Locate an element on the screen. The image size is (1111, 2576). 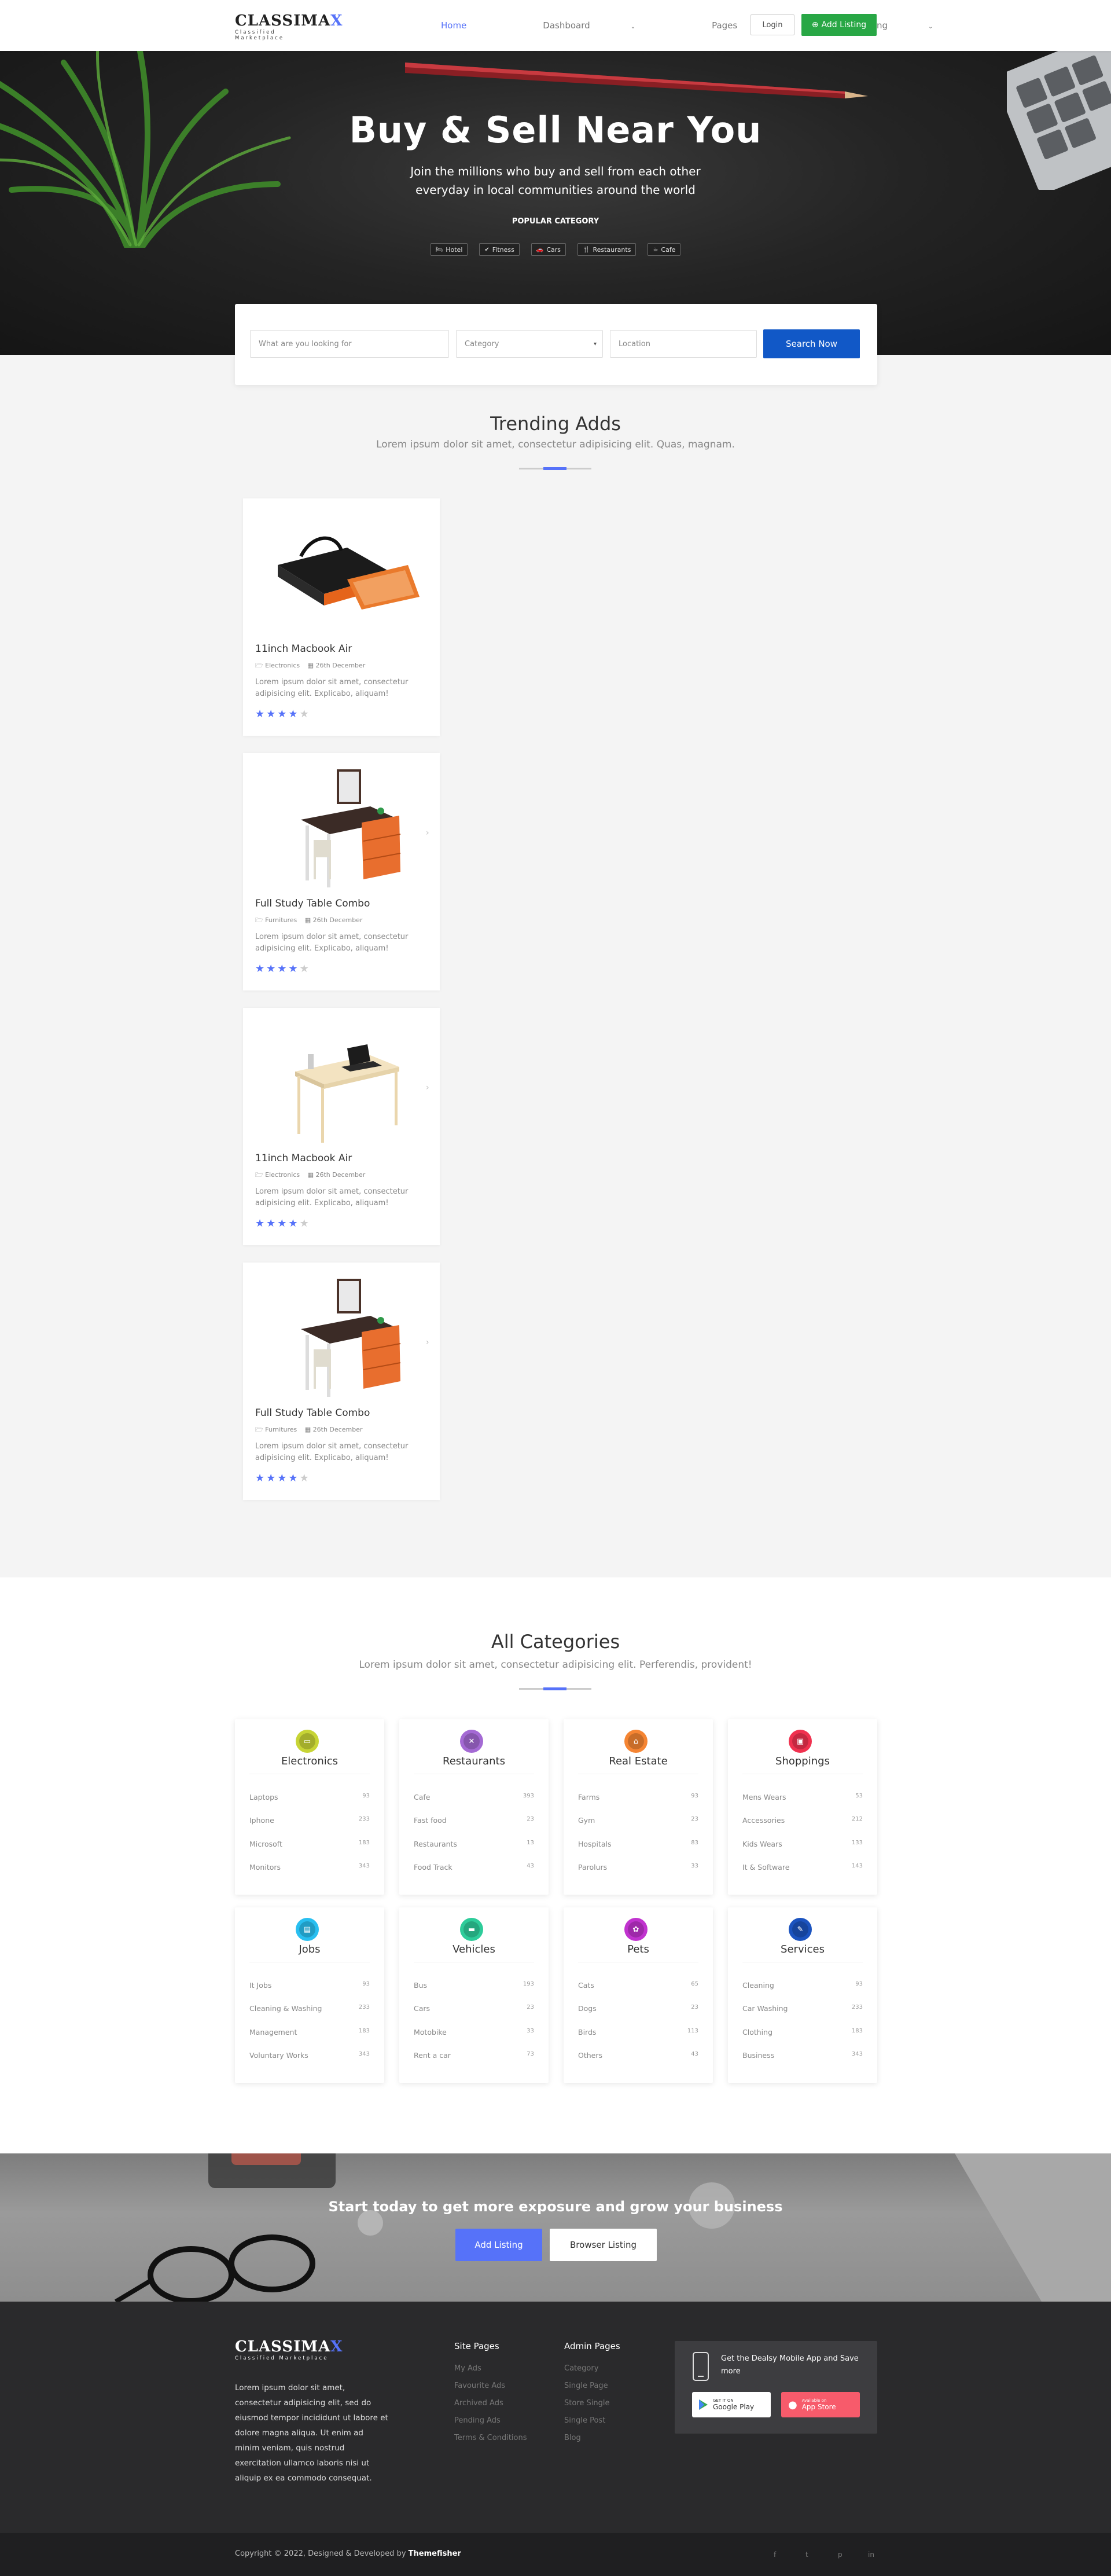
nav-dashboard: Dashboard ⌄ is located at coordinates (608, 25).